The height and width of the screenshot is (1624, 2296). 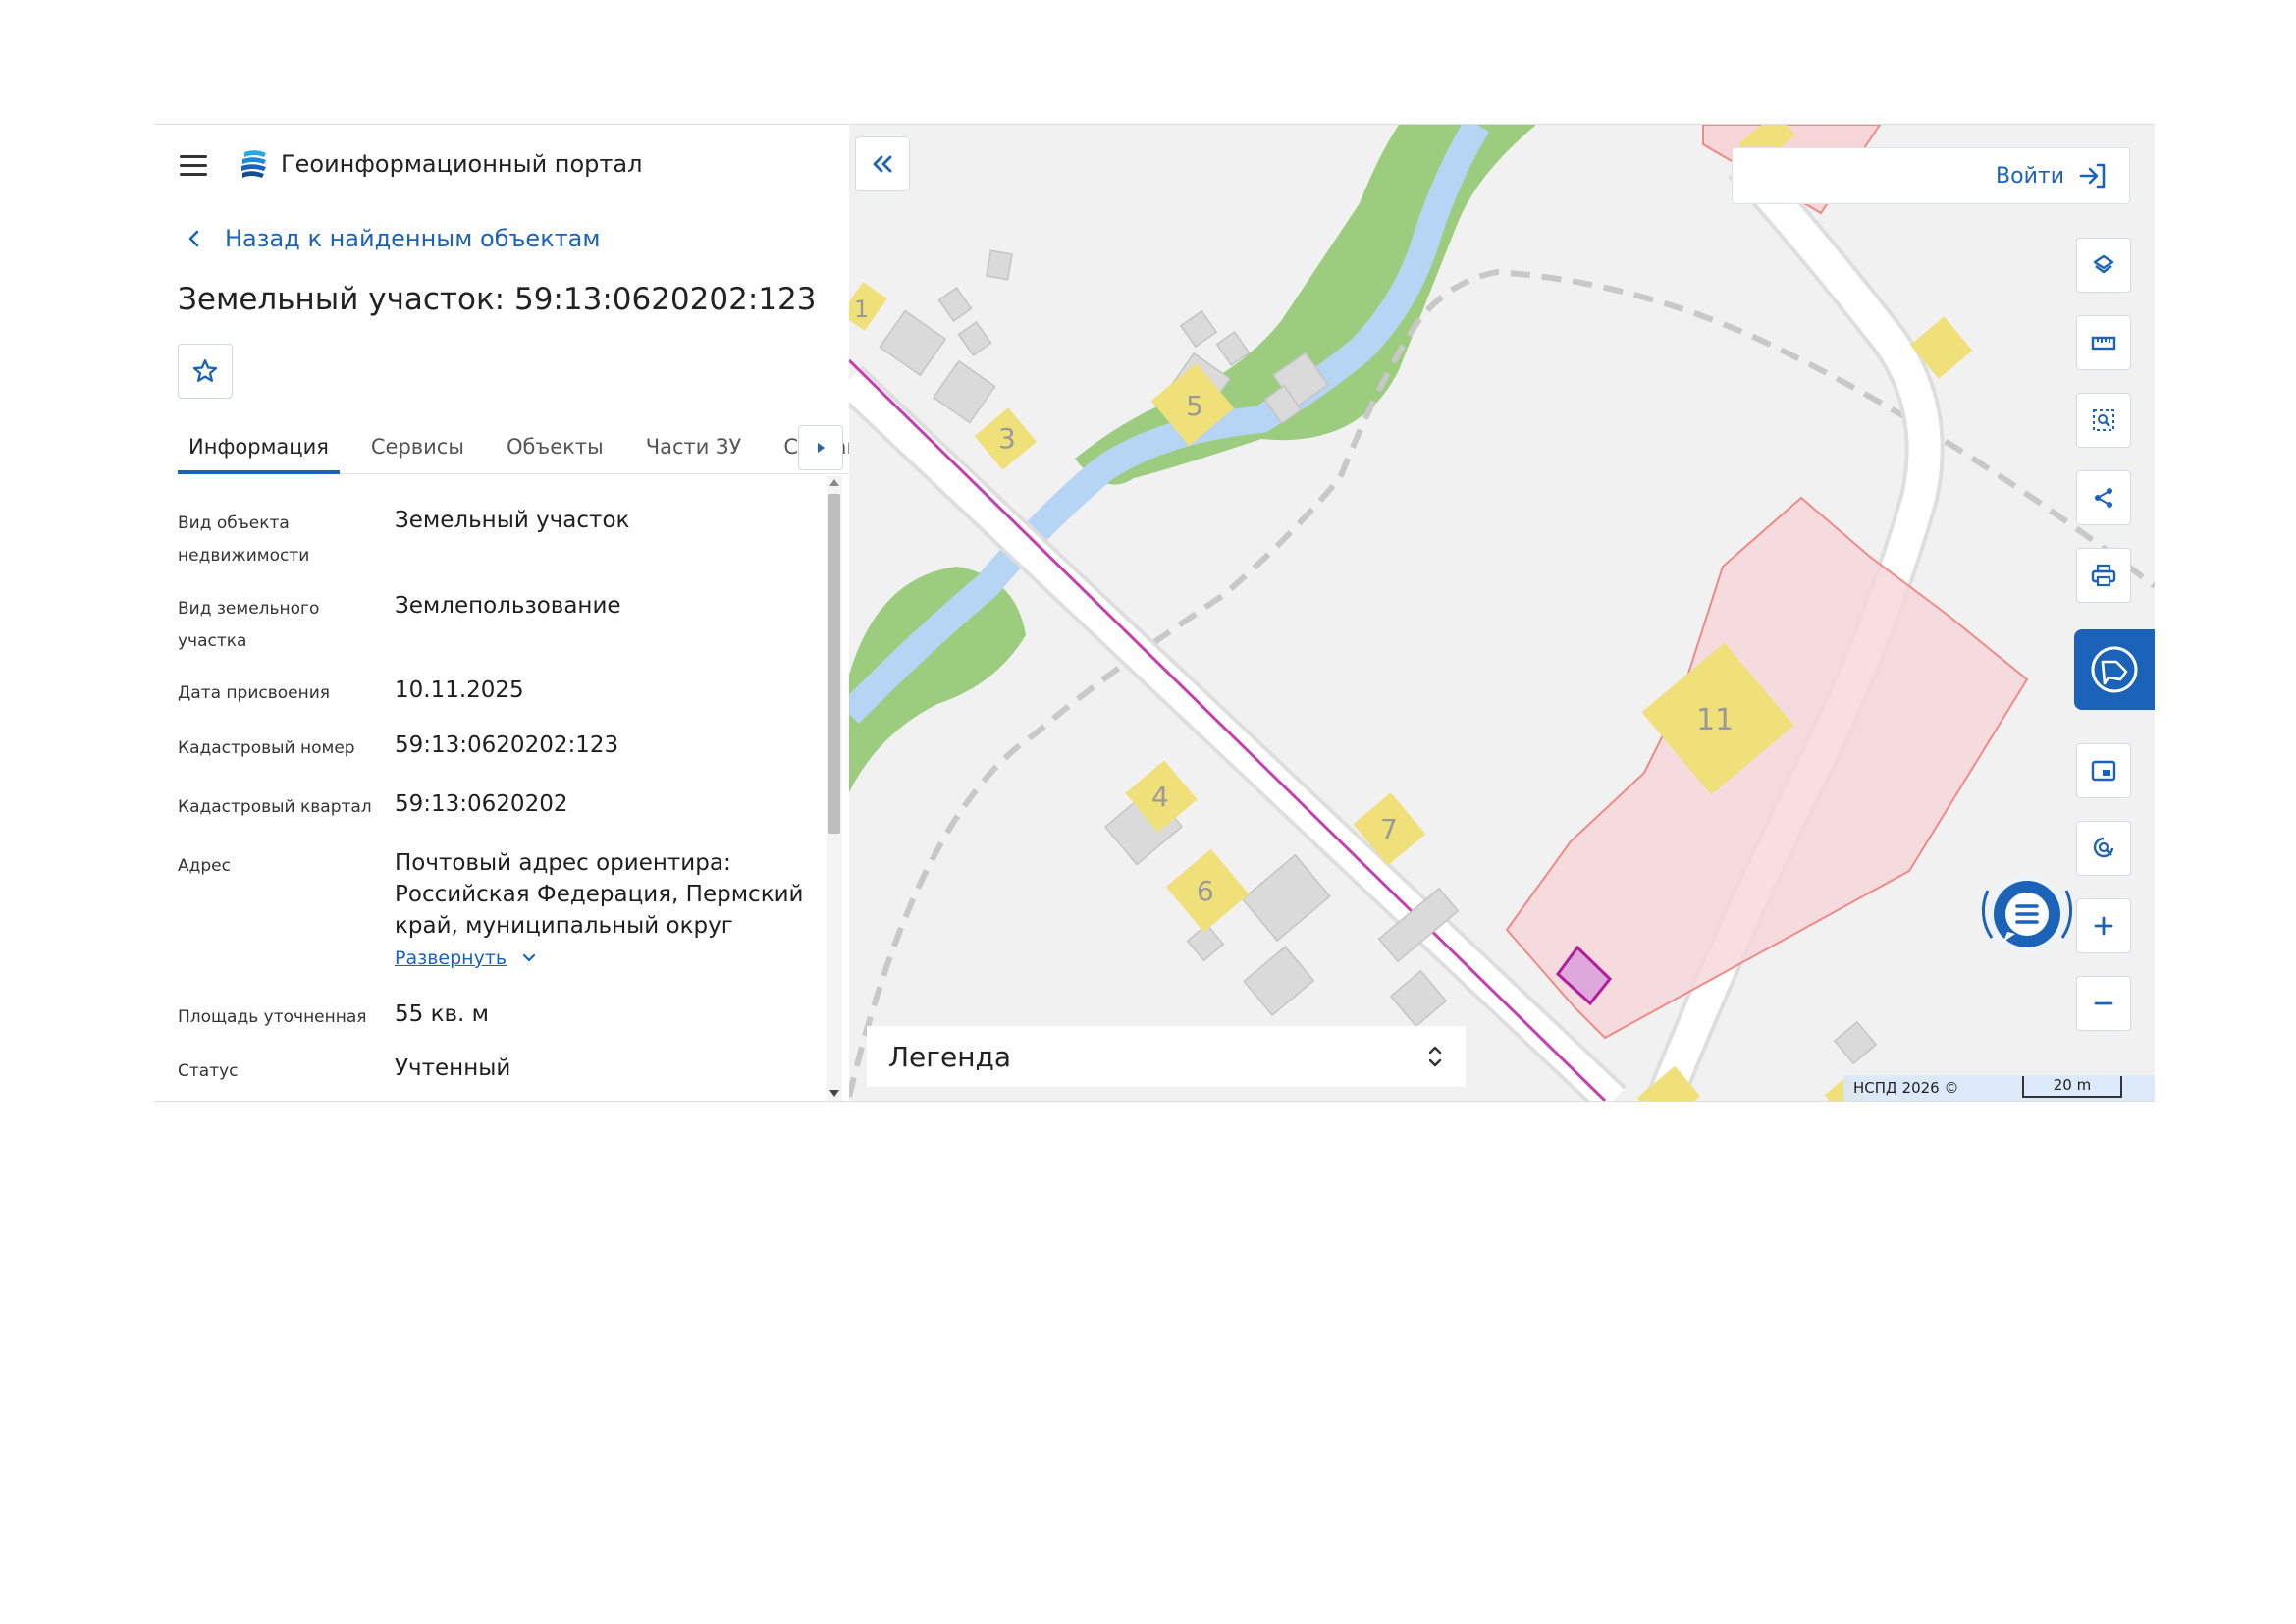 I want to click on locate-icon, so click(x=2103, y=847).